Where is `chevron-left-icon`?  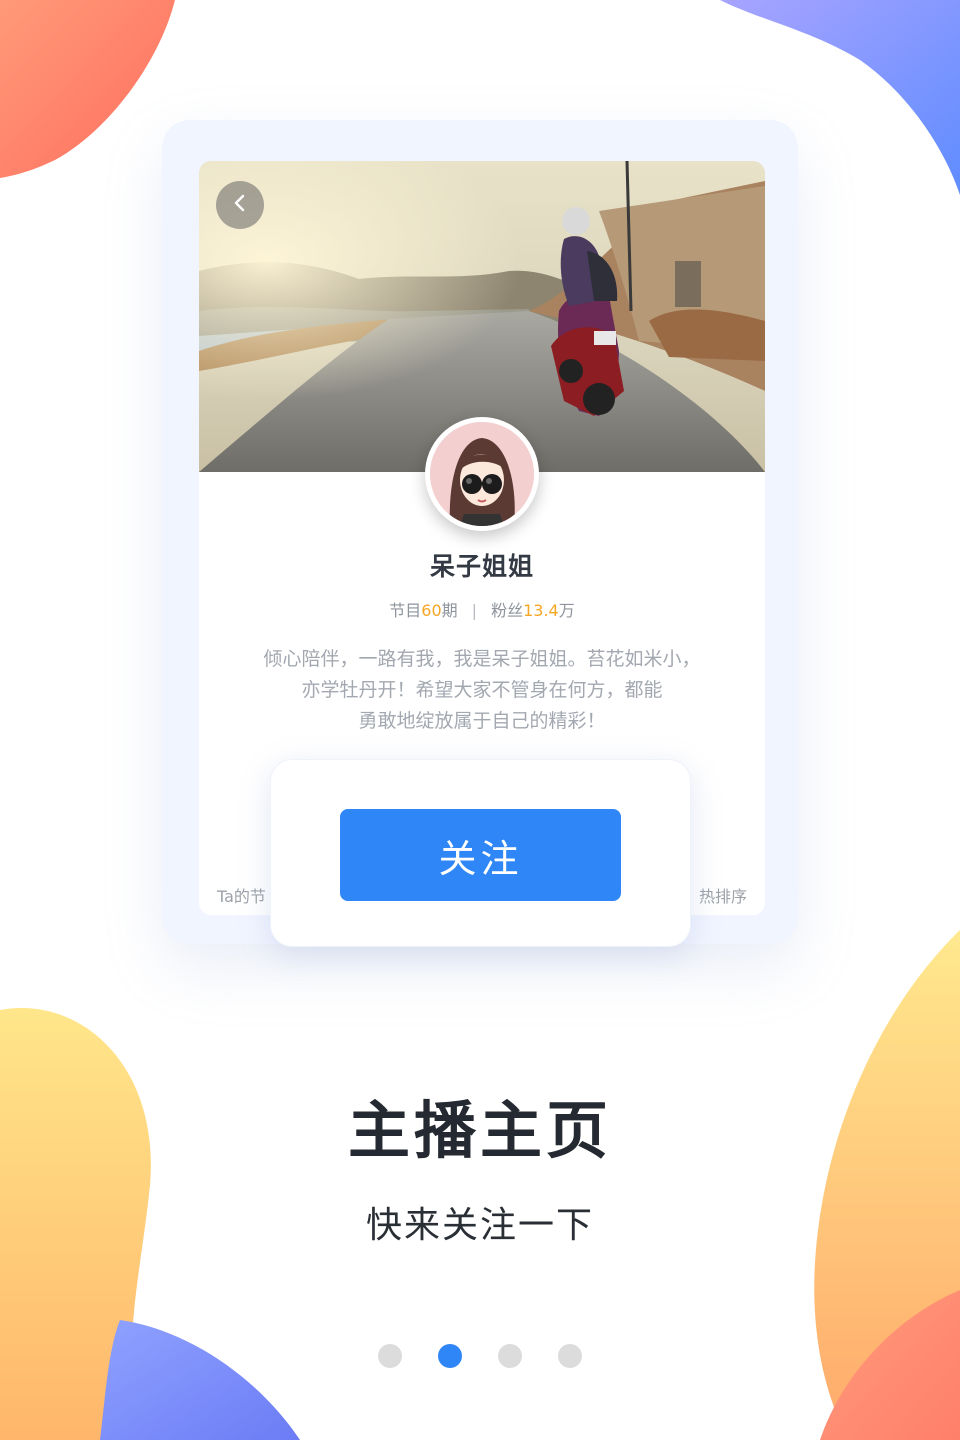 chevron-left-icon is located at coordinates (240, 205).